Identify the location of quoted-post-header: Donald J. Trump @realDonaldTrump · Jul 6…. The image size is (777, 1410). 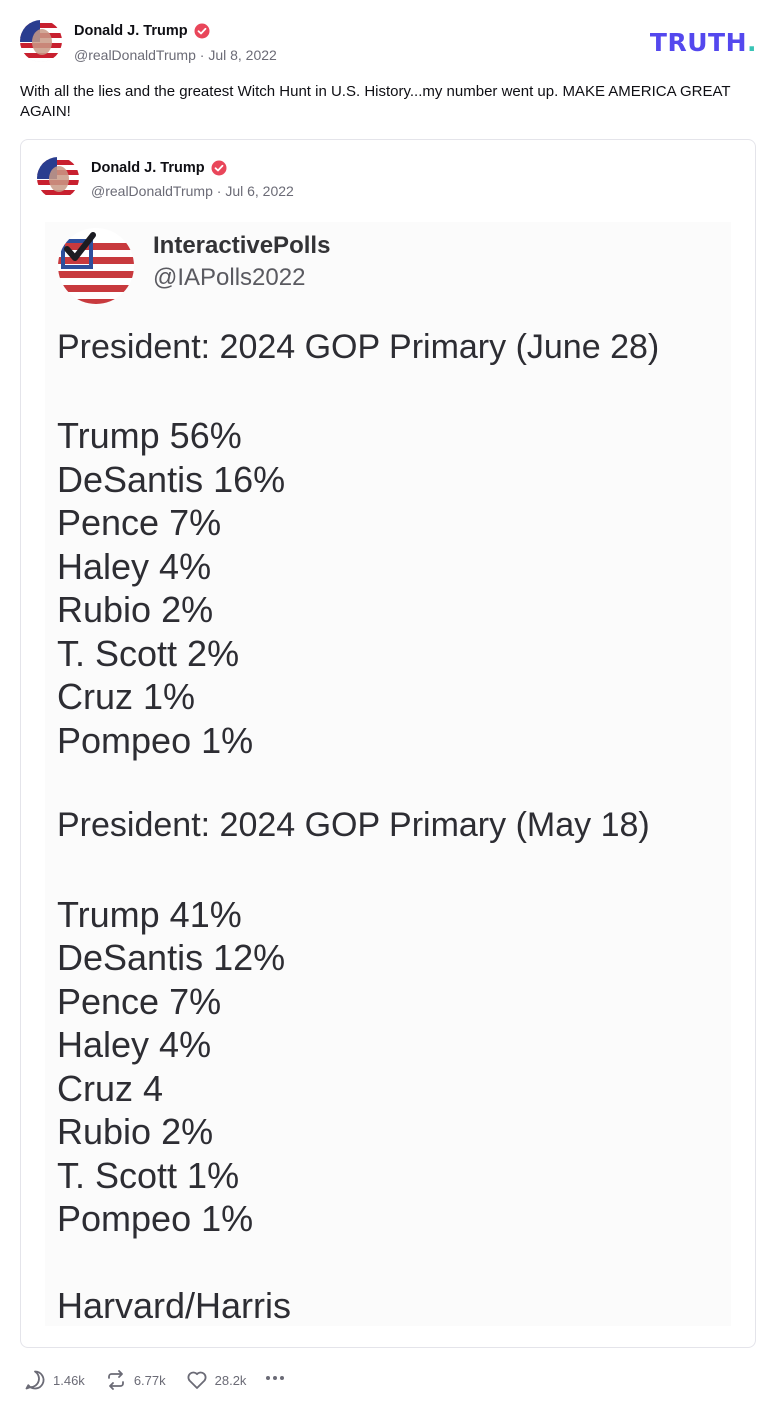
(387, 179).